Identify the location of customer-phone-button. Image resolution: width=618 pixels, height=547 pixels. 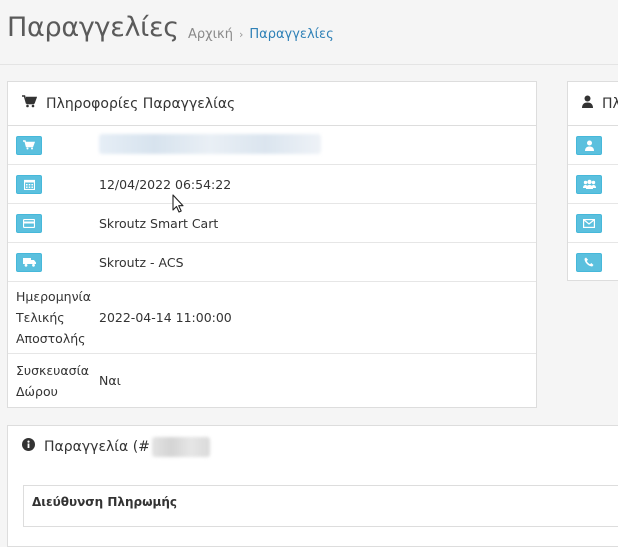
(589, 262).